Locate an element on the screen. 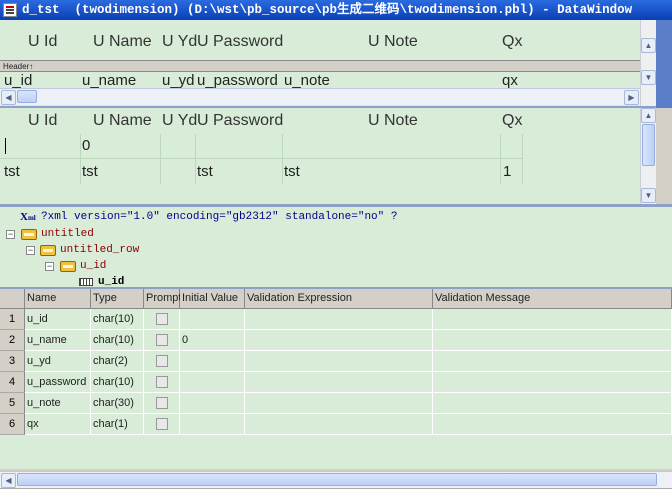 The image size is (672, 495). design-vscrollbar: ▲ ▼ is located at coordinates (648, 63).